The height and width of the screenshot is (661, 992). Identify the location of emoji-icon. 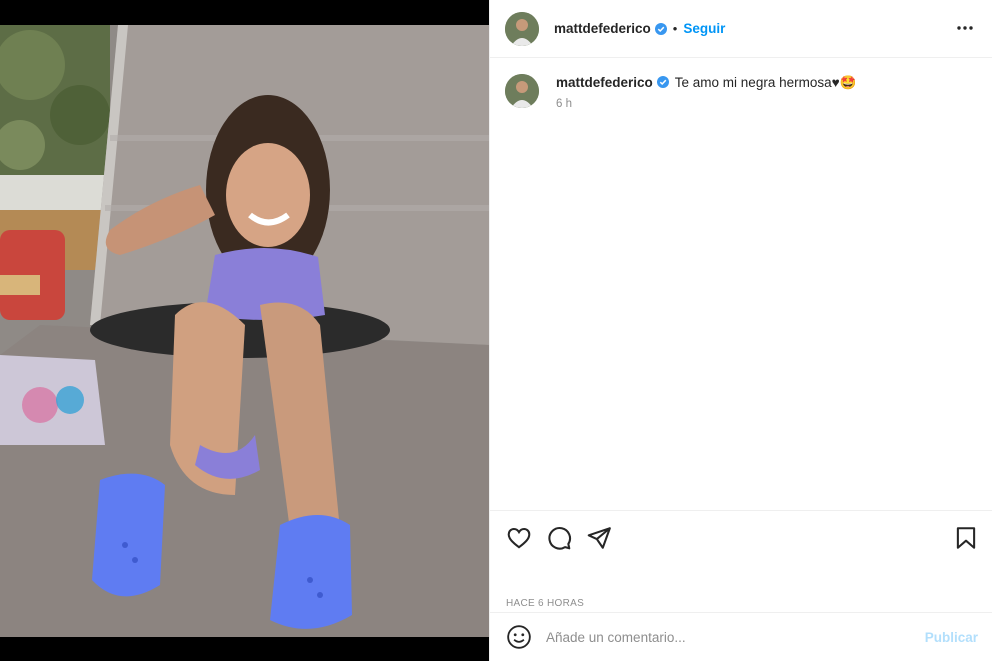
(519, 637).